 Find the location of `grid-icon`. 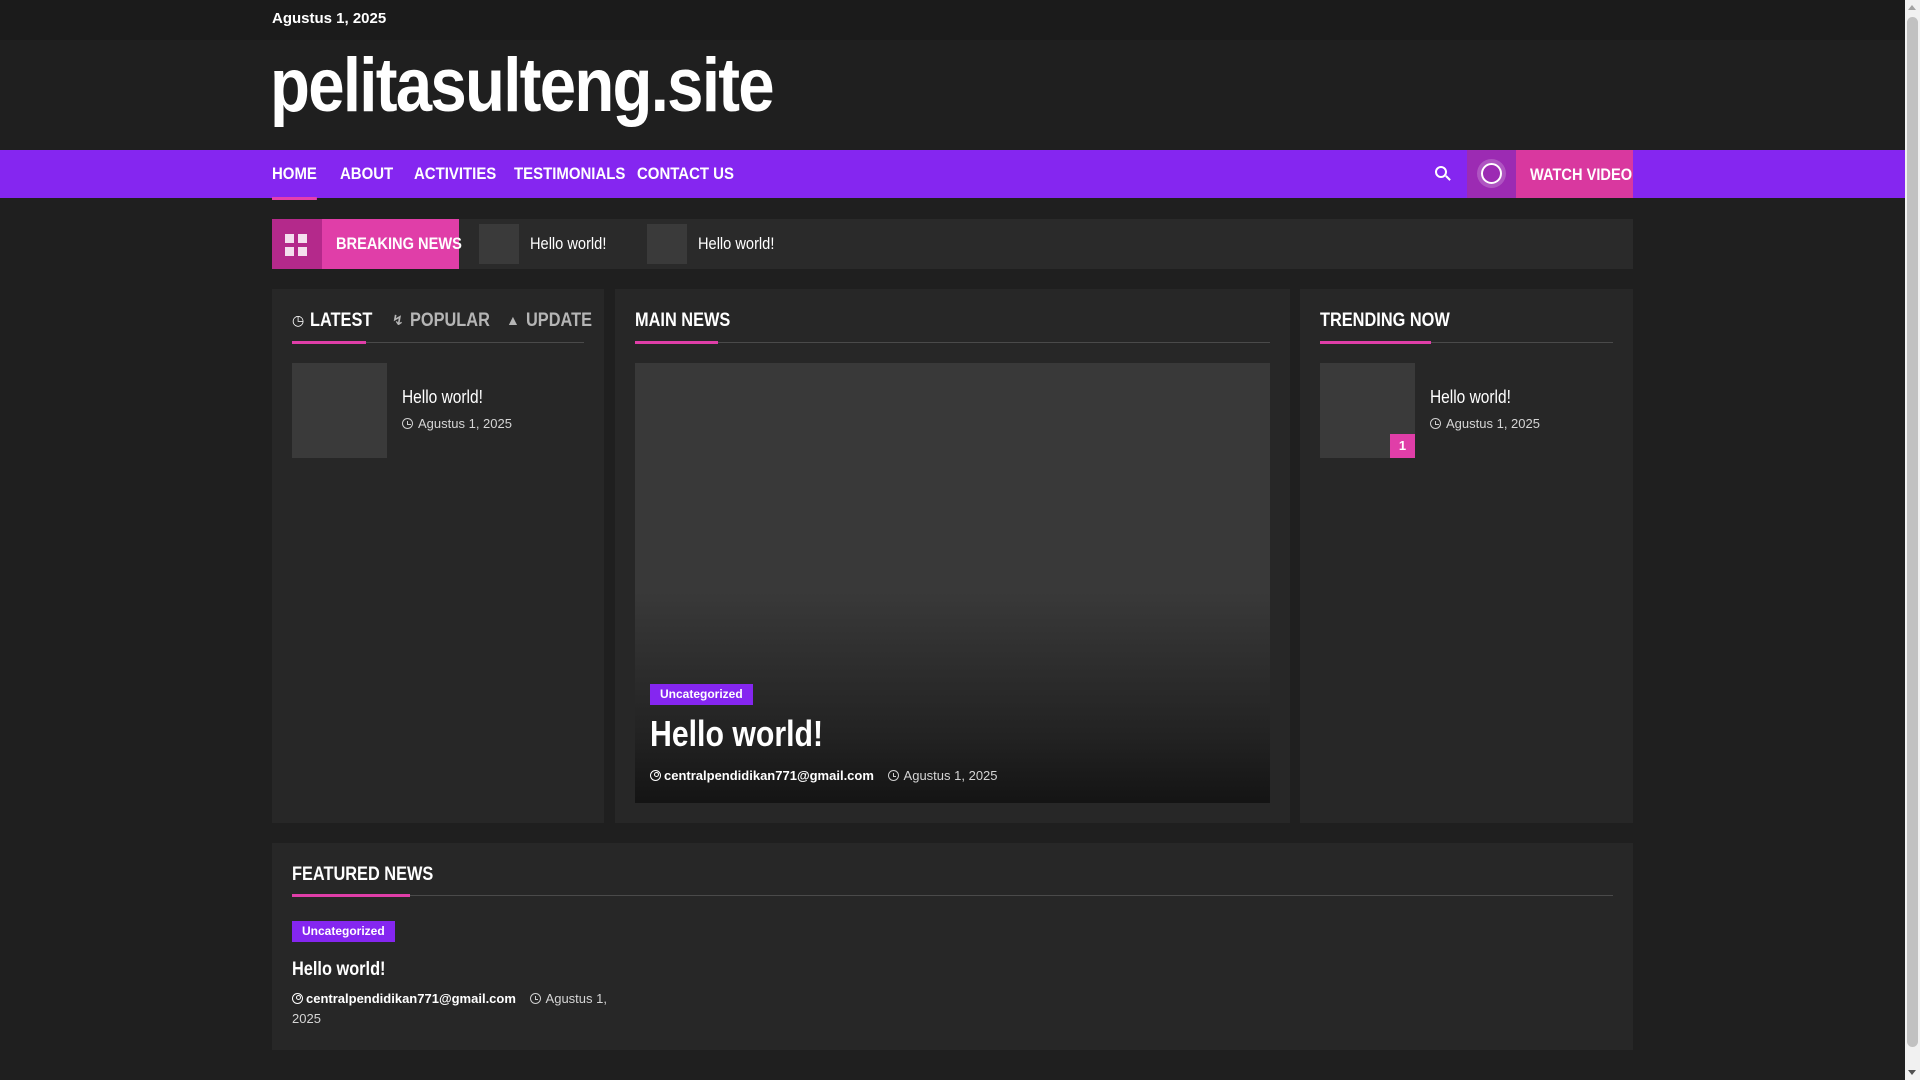

grid-icon is located at coordinates (297, 244).